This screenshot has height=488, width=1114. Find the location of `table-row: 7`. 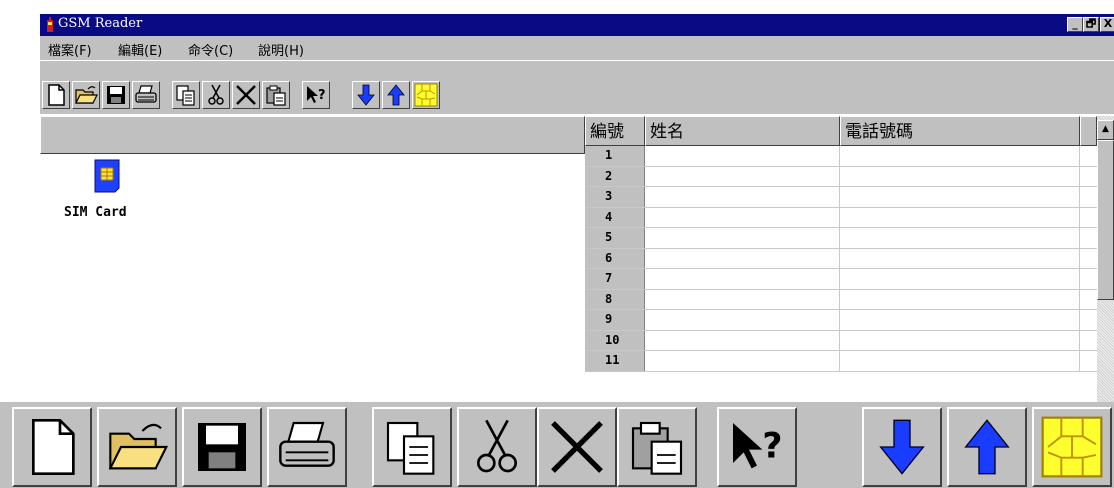

table-row: 7 is located at coordinates (841, 279).